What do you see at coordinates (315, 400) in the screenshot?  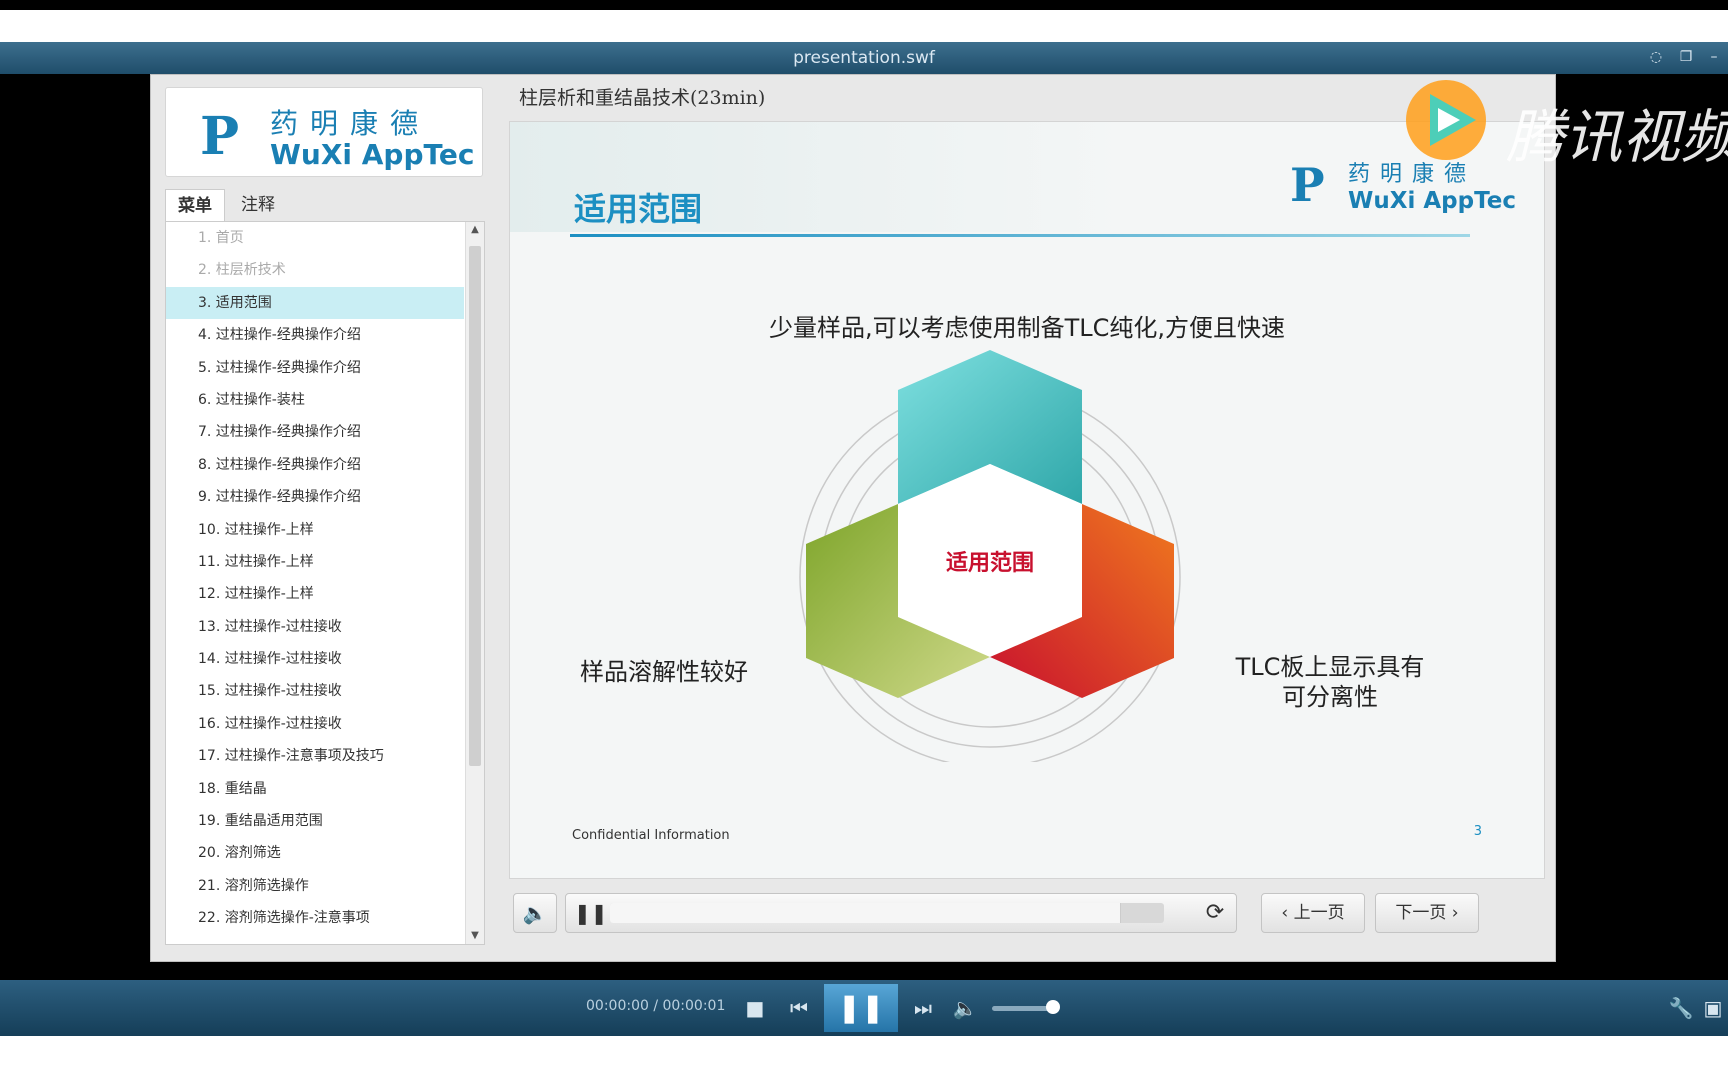 I see `menu-item: 6. 过柱操作-装柱` at bounding box center [315, 400].